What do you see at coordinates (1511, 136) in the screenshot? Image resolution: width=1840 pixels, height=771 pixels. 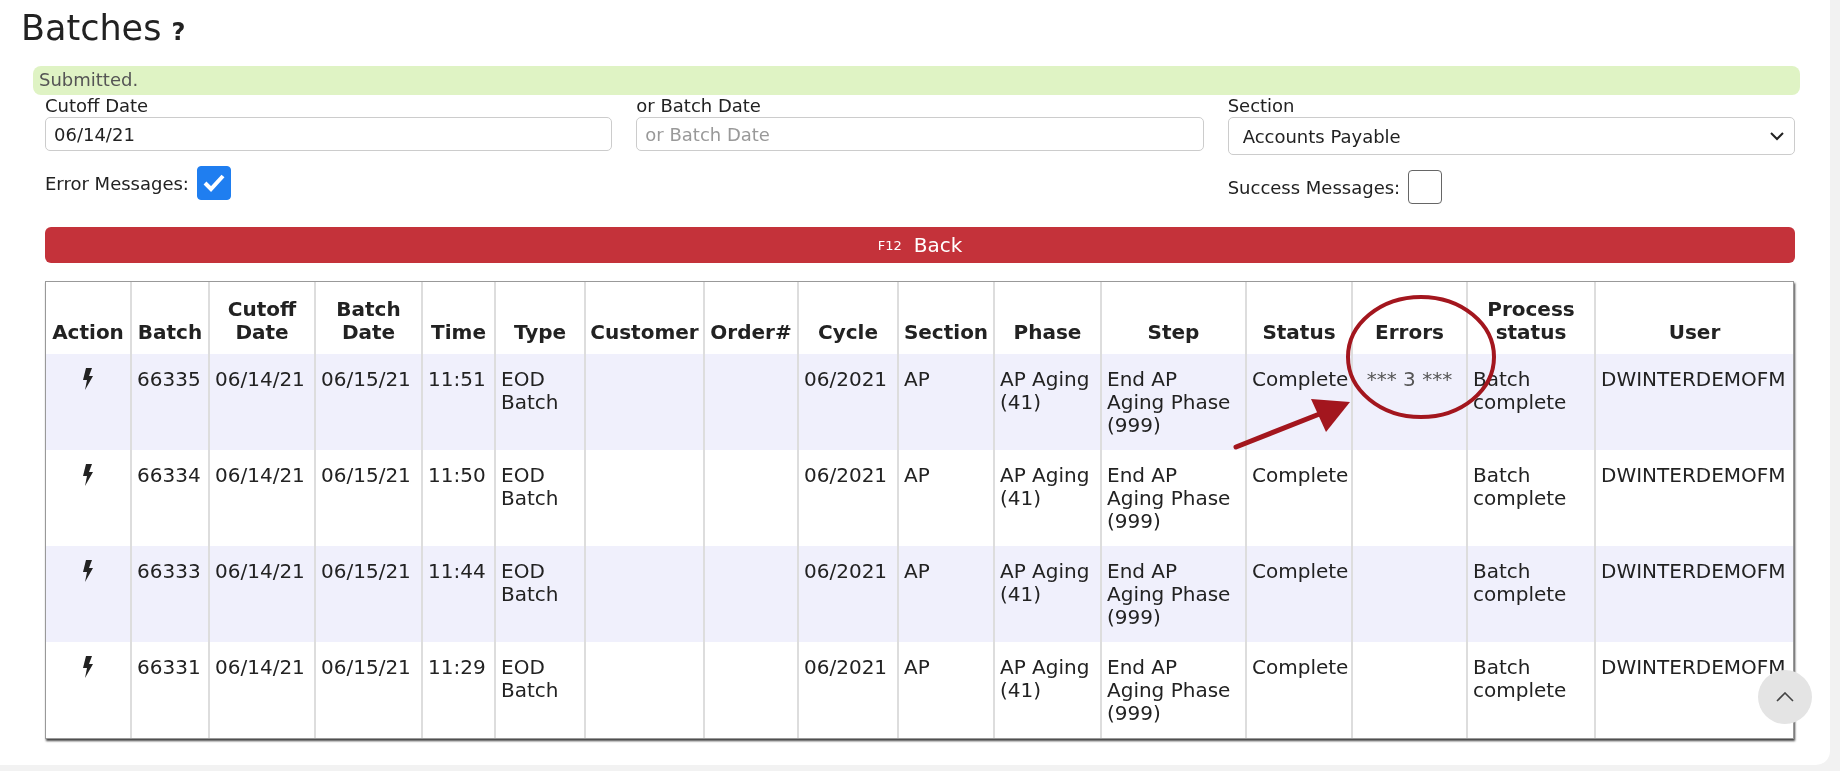 I see `section-dropdown: Accounts Payable` at bounding box center [1511, 136].